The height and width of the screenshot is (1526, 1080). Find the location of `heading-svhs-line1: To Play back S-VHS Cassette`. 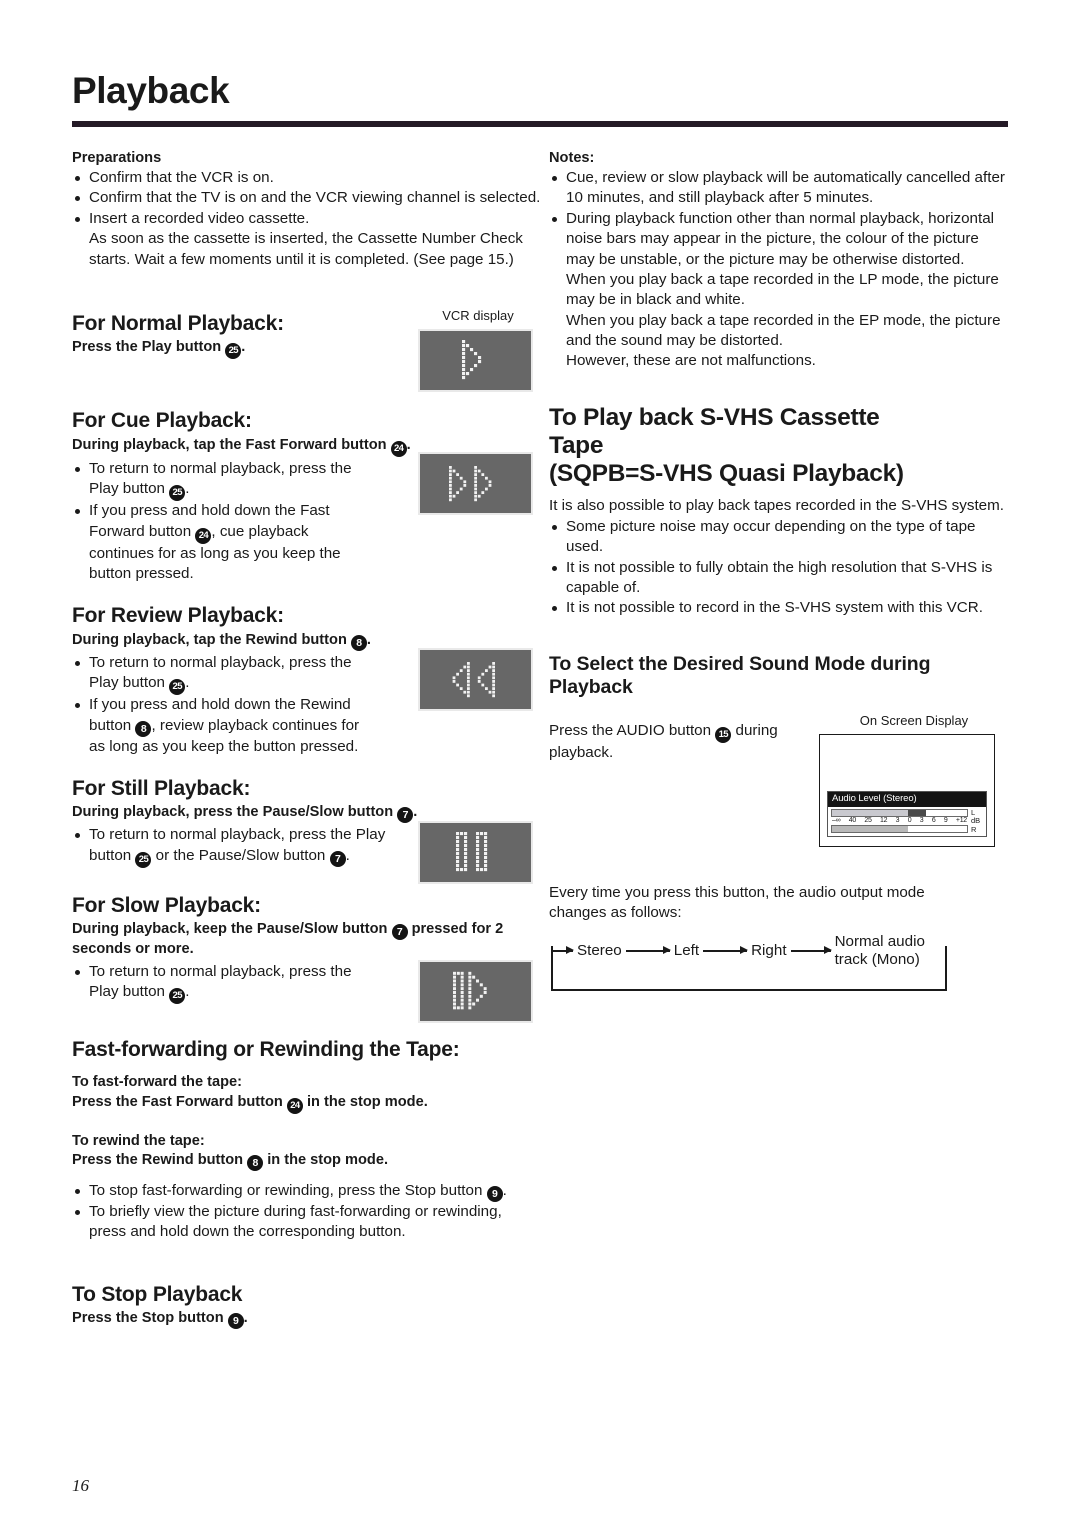

heading-svhs-line1: To Play back S-VHS Cassette is located at coordinates (714, 417).